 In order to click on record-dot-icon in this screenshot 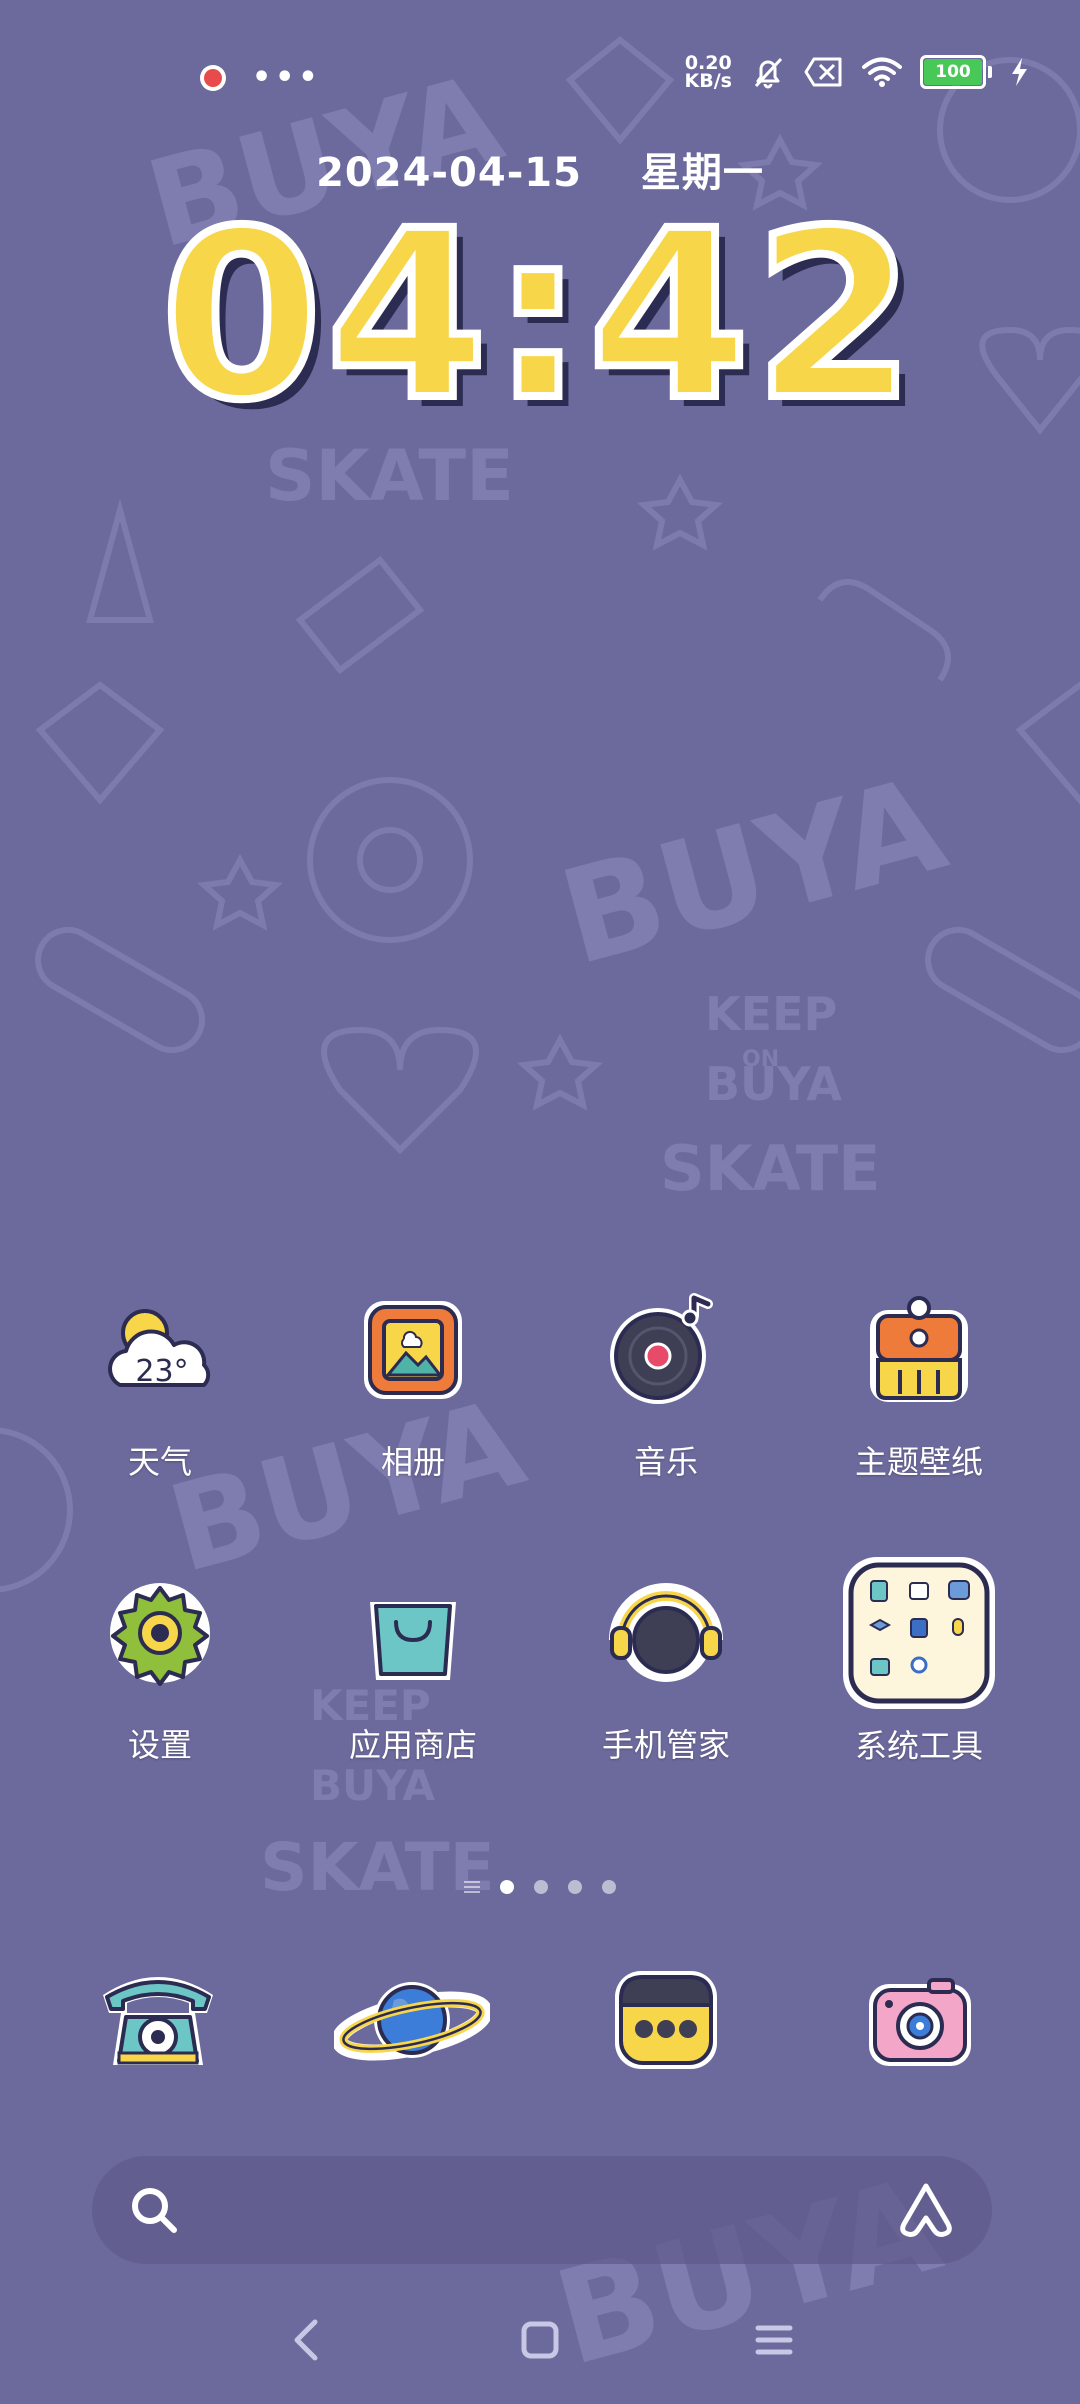, I will do `click(213, 77)`.